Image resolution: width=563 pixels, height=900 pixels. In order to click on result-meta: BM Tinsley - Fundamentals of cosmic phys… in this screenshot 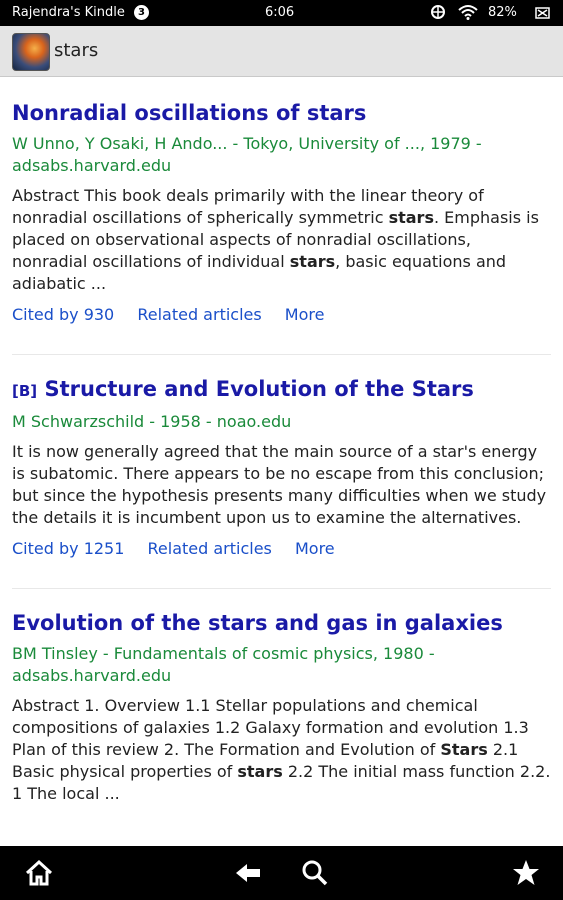, I will do `click(223, 664)`.